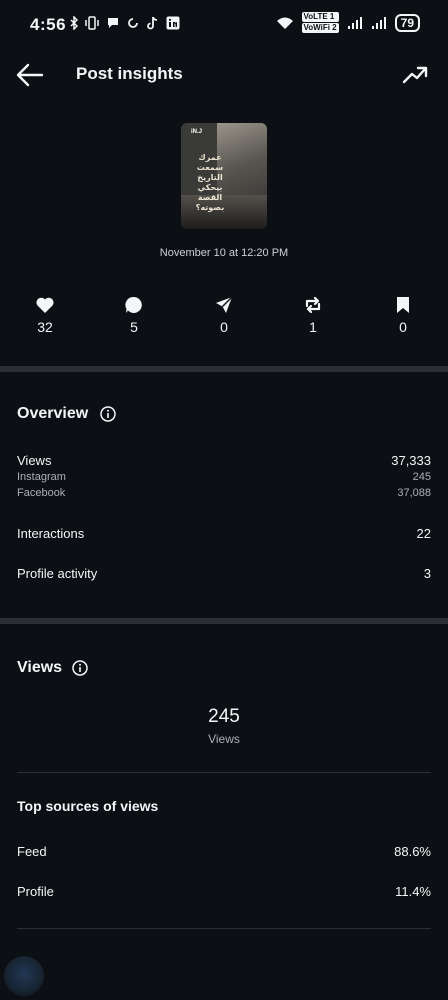 This screenshot has height=1000, width=448. I want to click on watermark-logo, so click(24, 976).